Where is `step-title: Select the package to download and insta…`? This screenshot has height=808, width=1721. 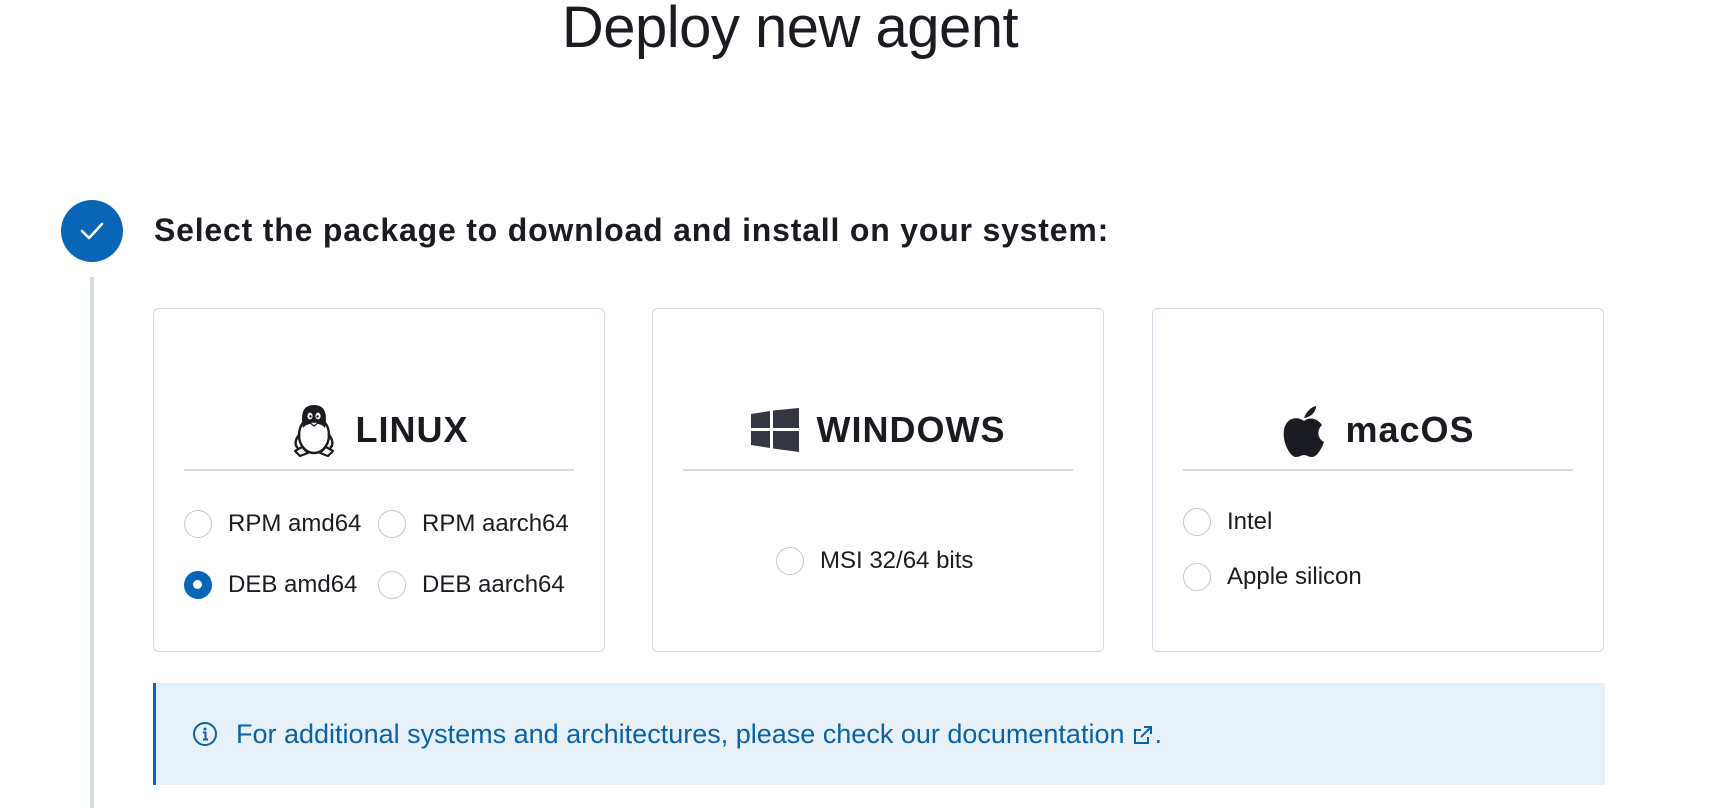 step-title: Select the package to download and insta… is located at coordinates (632, 230).